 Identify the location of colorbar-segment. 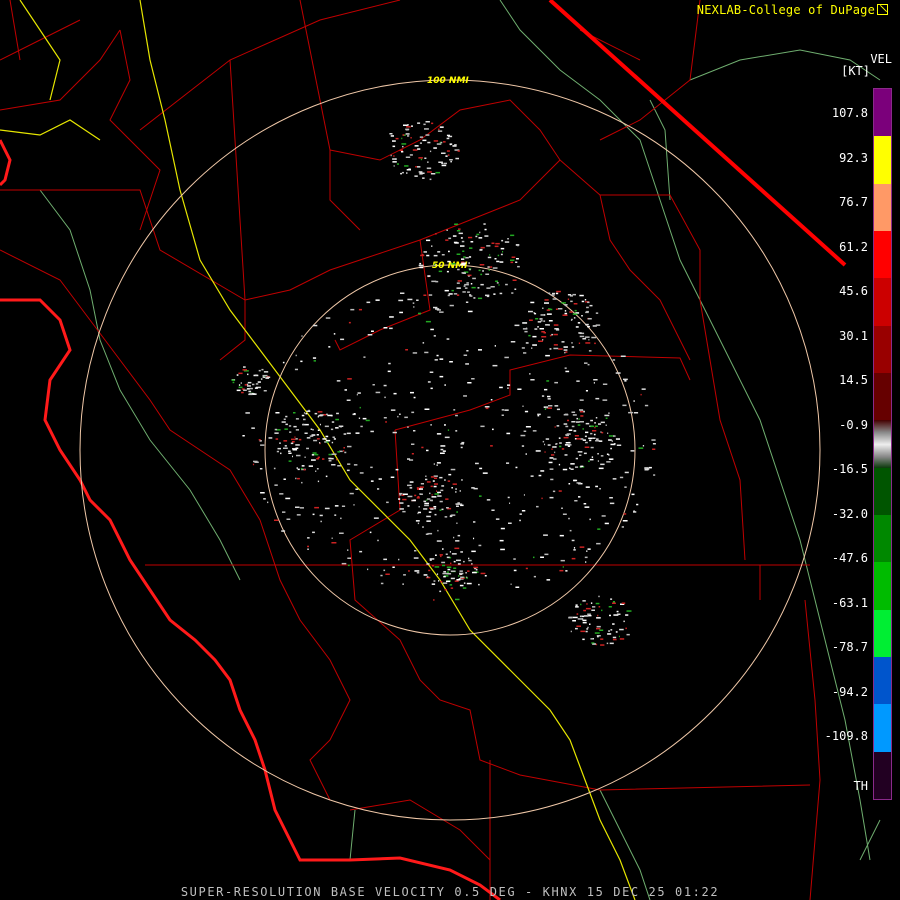
(882, 681).